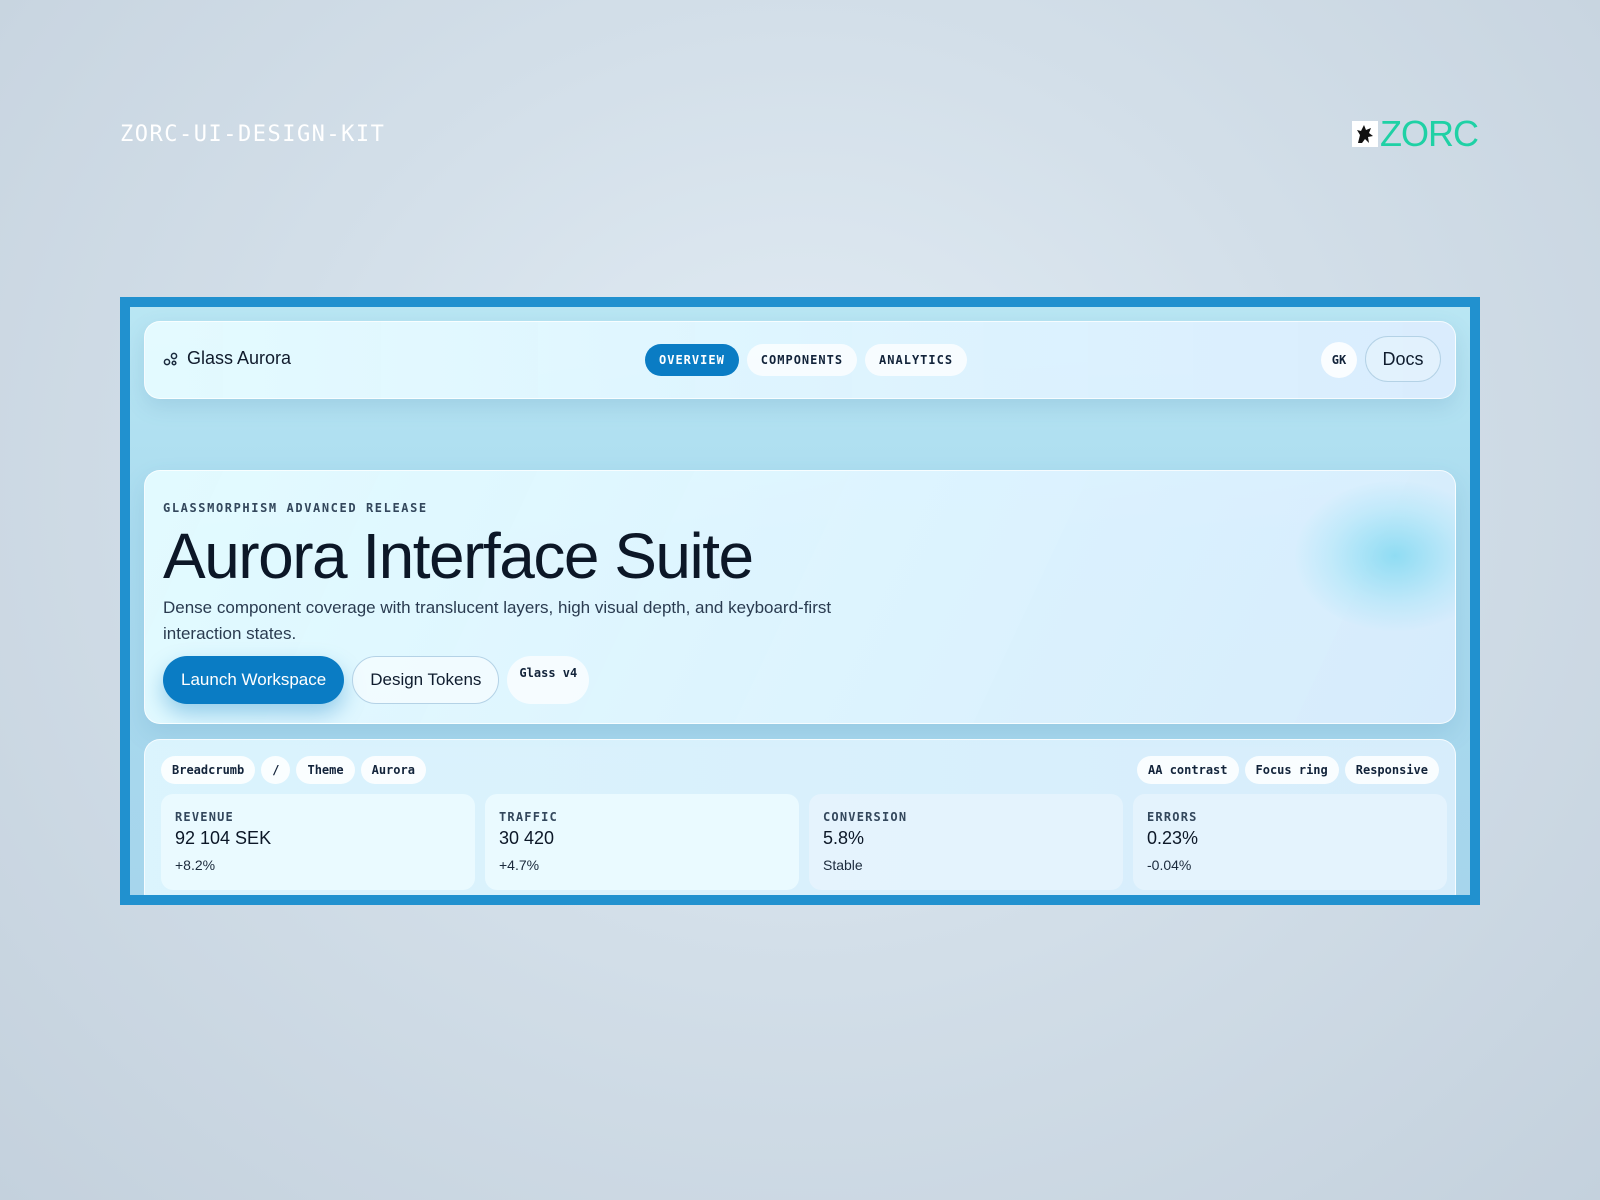 The image size is (1600, 1200). What do you see at coordinates (1169, 865) in the screenshot?
I see `stat-delta: -0.04%` at bounding box center [1169, 865].